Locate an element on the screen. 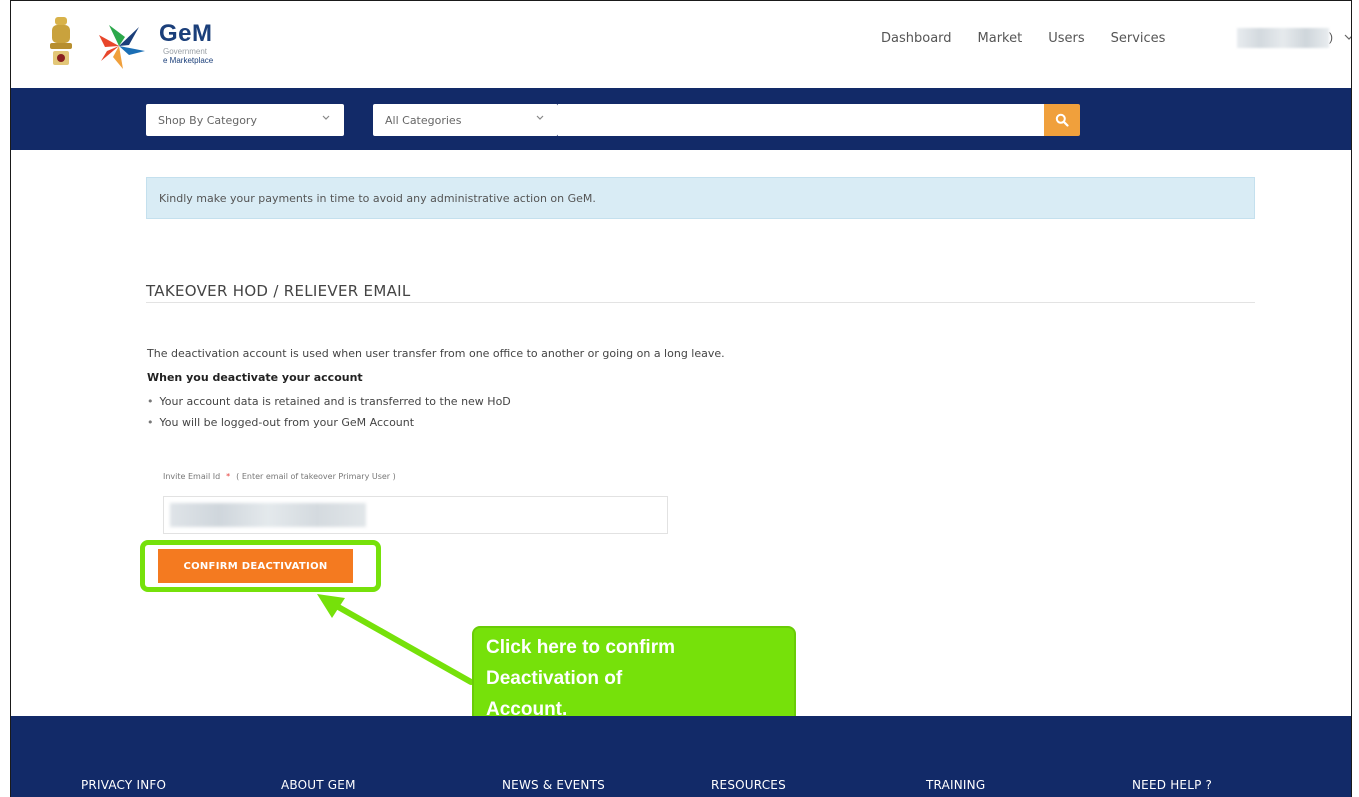 Image resolution: width=1359 pixels, height=797 pixels. footer-link-training: TRAINING is located at coordinates (955, 785).